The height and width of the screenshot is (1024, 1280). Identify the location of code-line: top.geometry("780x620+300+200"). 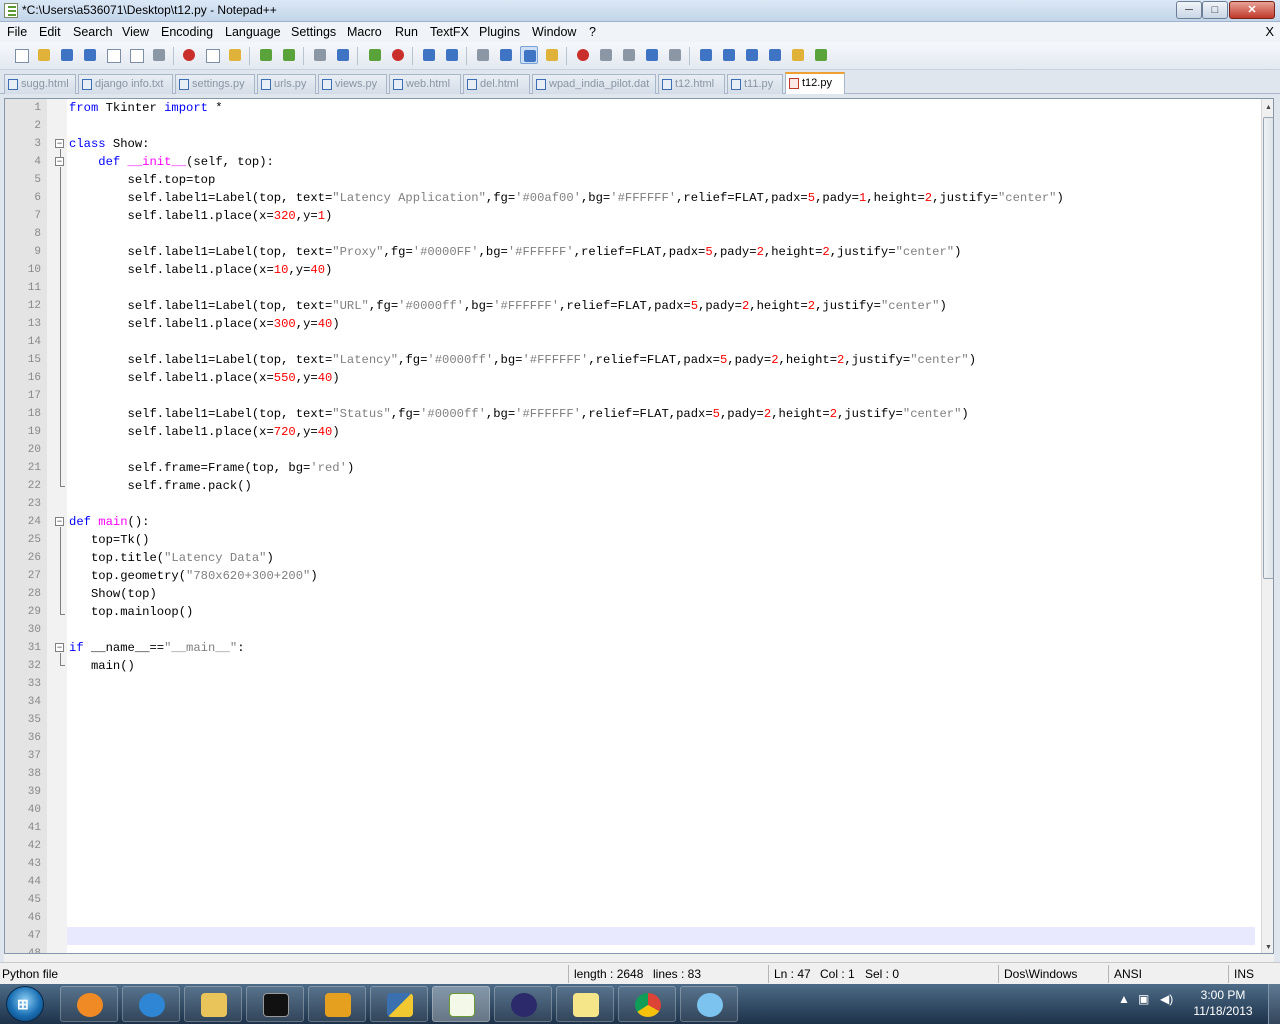
(193, 576).